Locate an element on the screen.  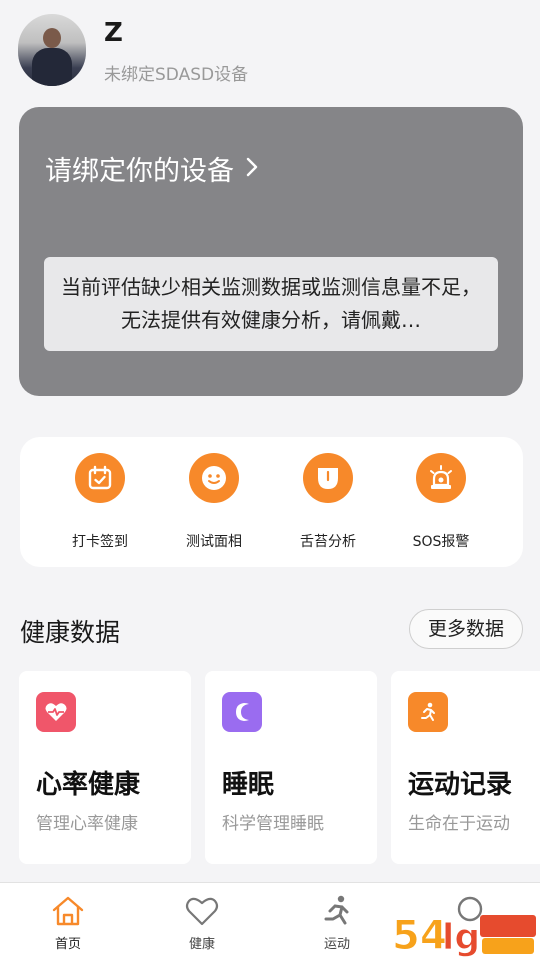
tab-label: 运动 is located at coordinates (336, 944).